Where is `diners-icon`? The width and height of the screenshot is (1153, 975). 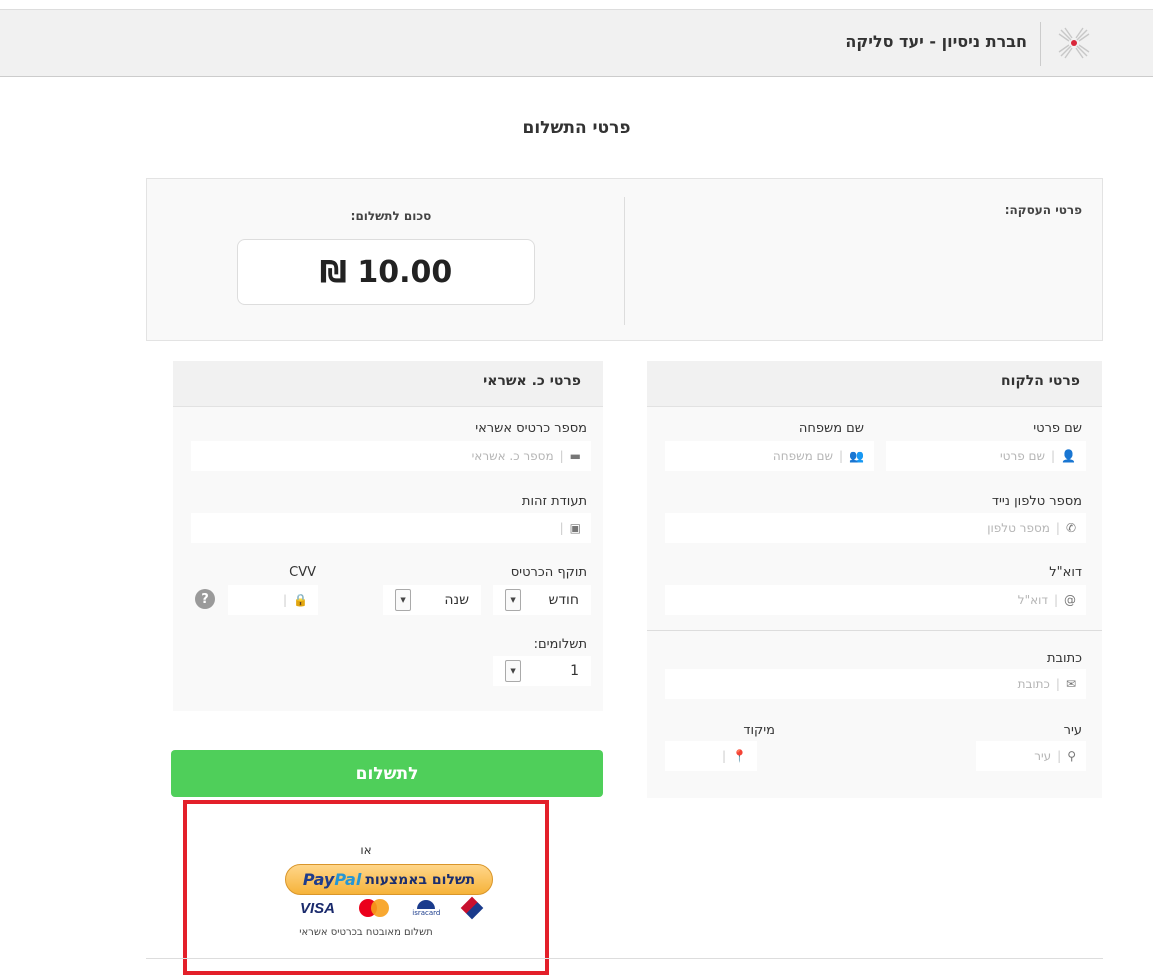 diners-icon is located at coordinates (472, 908).